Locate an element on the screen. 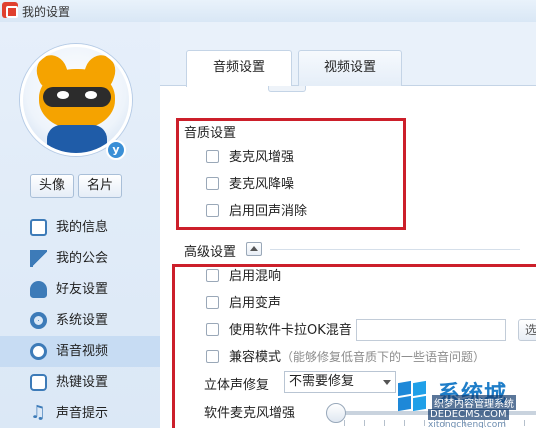  avatar-button: 头像 is located at coordinates (52, 186).